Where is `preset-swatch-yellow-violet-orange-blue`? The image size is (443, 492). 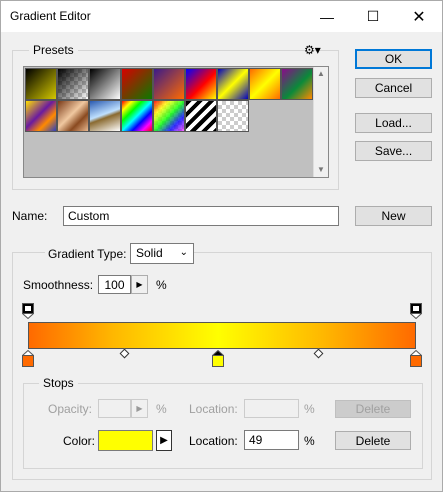
preset-swatch-yellow-violet-orange-blue is located at coordinates (41, 116).